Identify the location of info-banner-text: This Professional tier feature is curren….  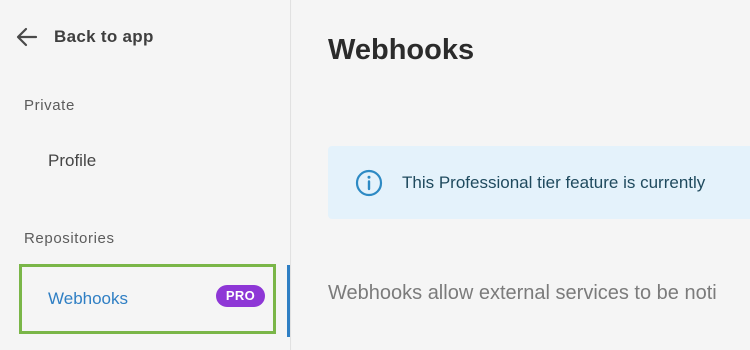
(554, 182).